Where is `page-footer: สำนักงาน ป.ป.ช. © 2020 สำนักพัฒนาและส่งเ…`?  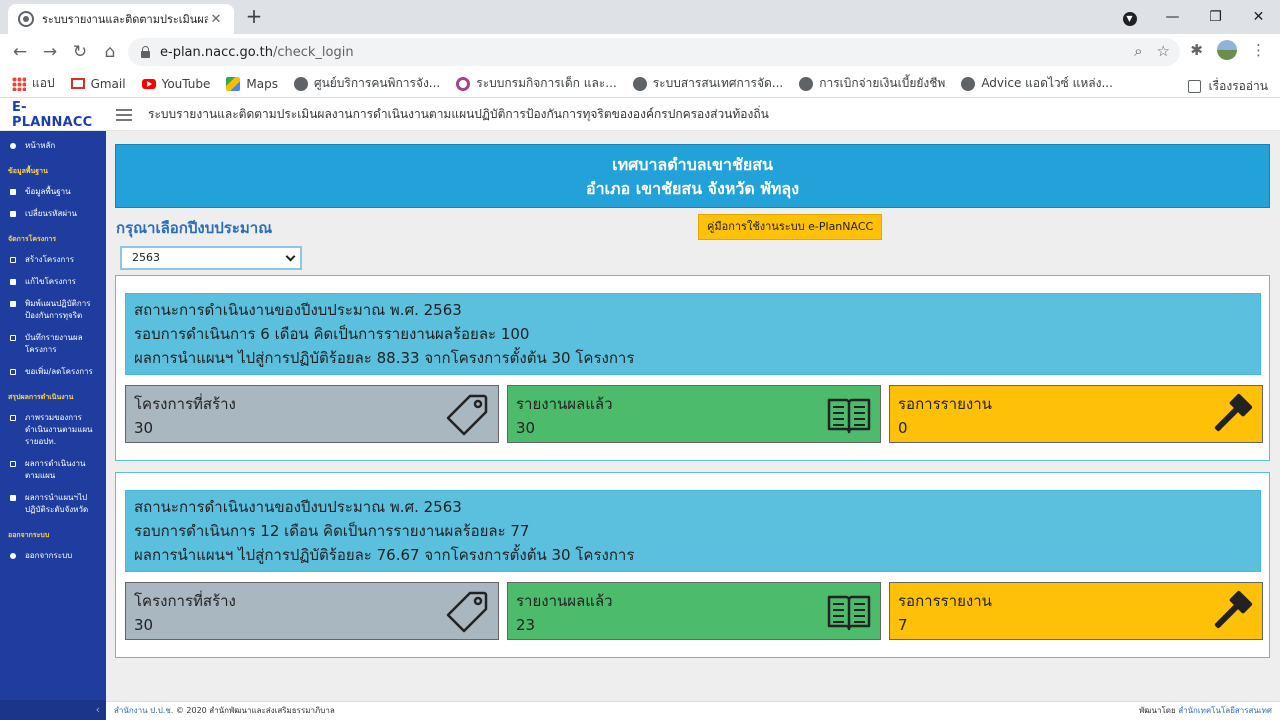 page-footer: สำนักงาน ป.ป.ช. © 2020 สำนักพัฒนาและส่งเ… is located at coordinates (693, 710).